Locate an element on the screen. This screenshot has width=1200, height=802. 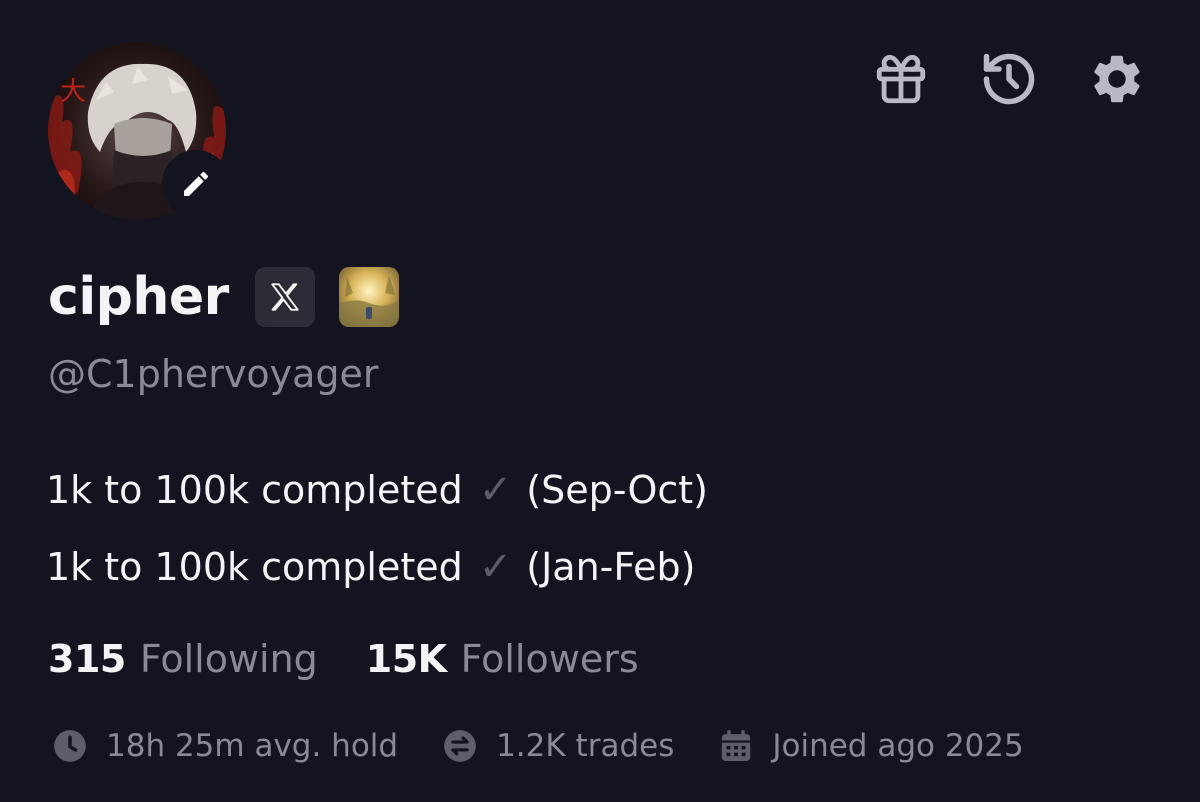
bio-line: 1k to 100k completed ✓ (Sep-Oct) is located at coordinates (377, 490).